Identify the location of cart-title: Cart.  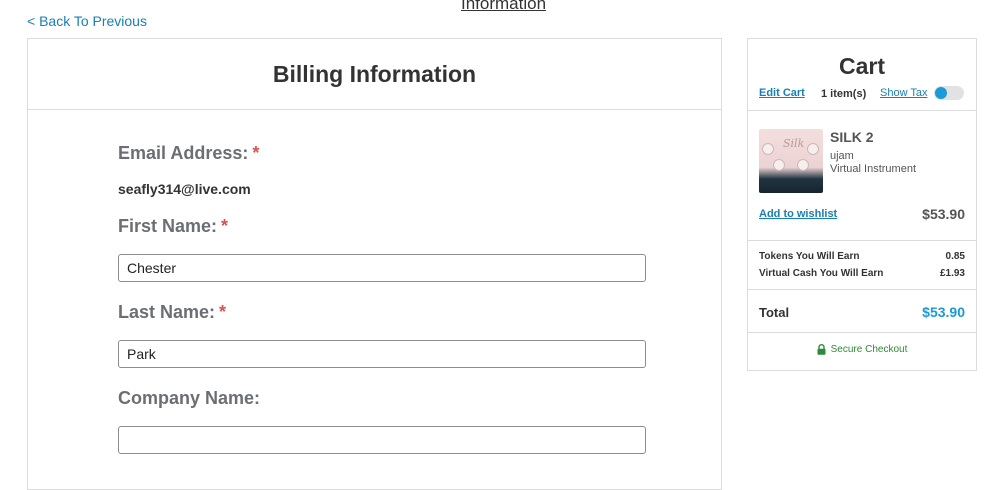
(861, 66).